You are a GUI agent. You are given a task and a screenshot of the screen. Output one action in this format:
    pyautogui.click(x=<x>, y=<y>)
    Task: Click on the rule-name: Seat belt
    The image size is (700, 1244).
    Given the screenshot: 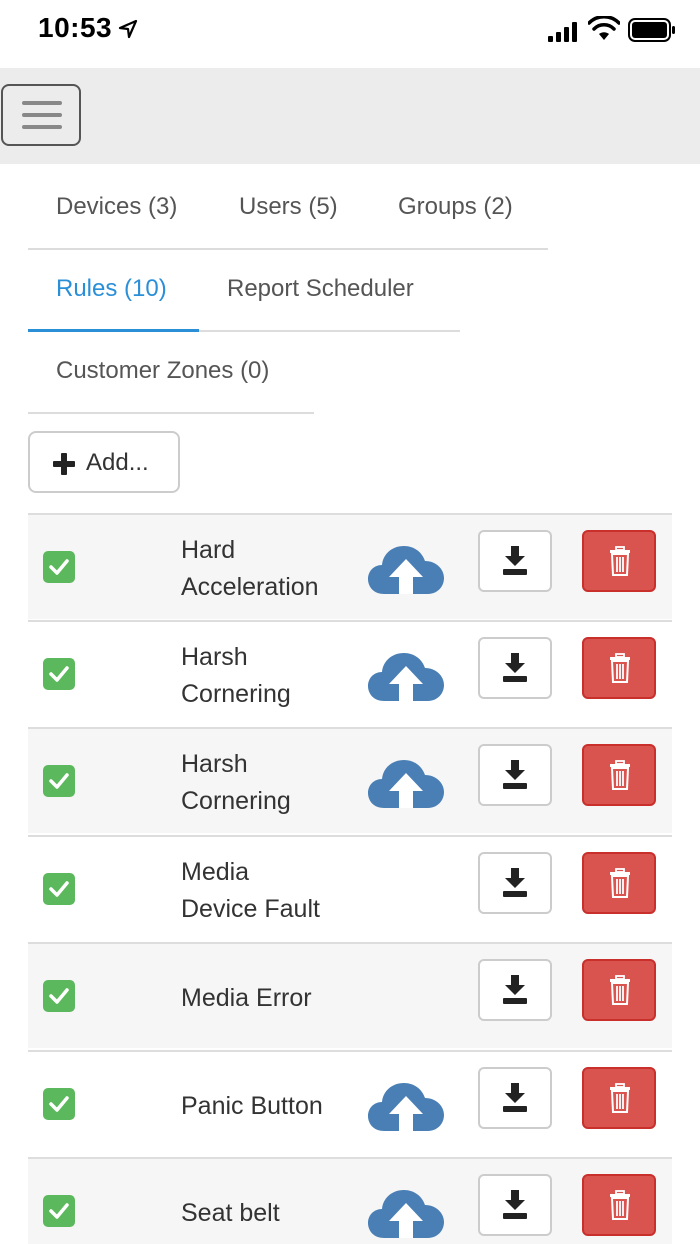 What is the action you would take?
    pyautogui.click(x=230, y=1213)
    